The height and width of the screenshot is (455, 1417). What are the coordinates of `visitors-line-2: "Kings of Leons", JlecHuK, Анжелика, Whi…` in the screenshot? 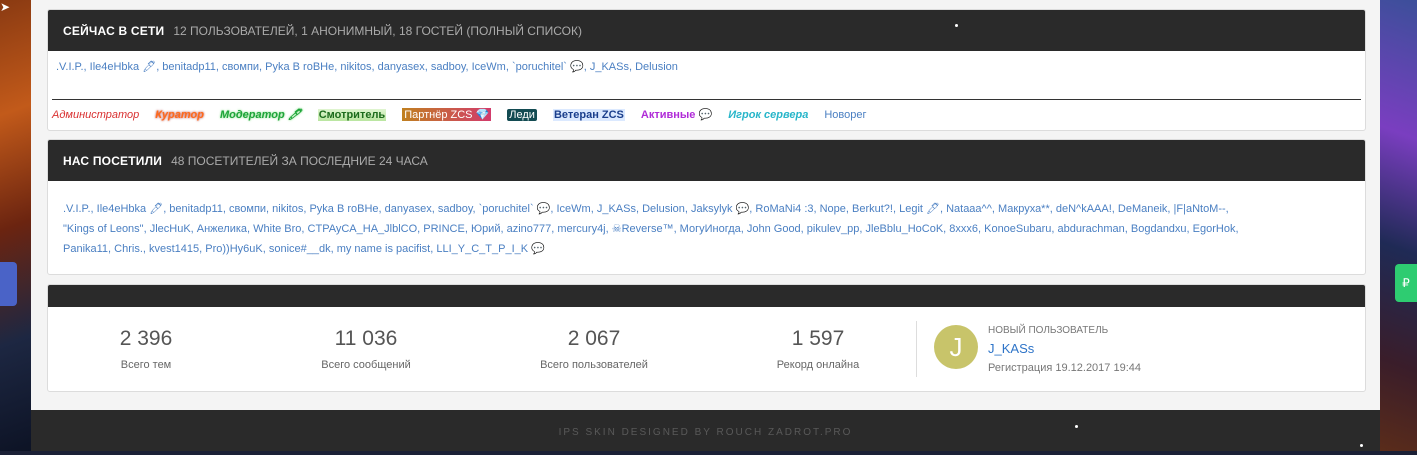 It's located at (649, 229).